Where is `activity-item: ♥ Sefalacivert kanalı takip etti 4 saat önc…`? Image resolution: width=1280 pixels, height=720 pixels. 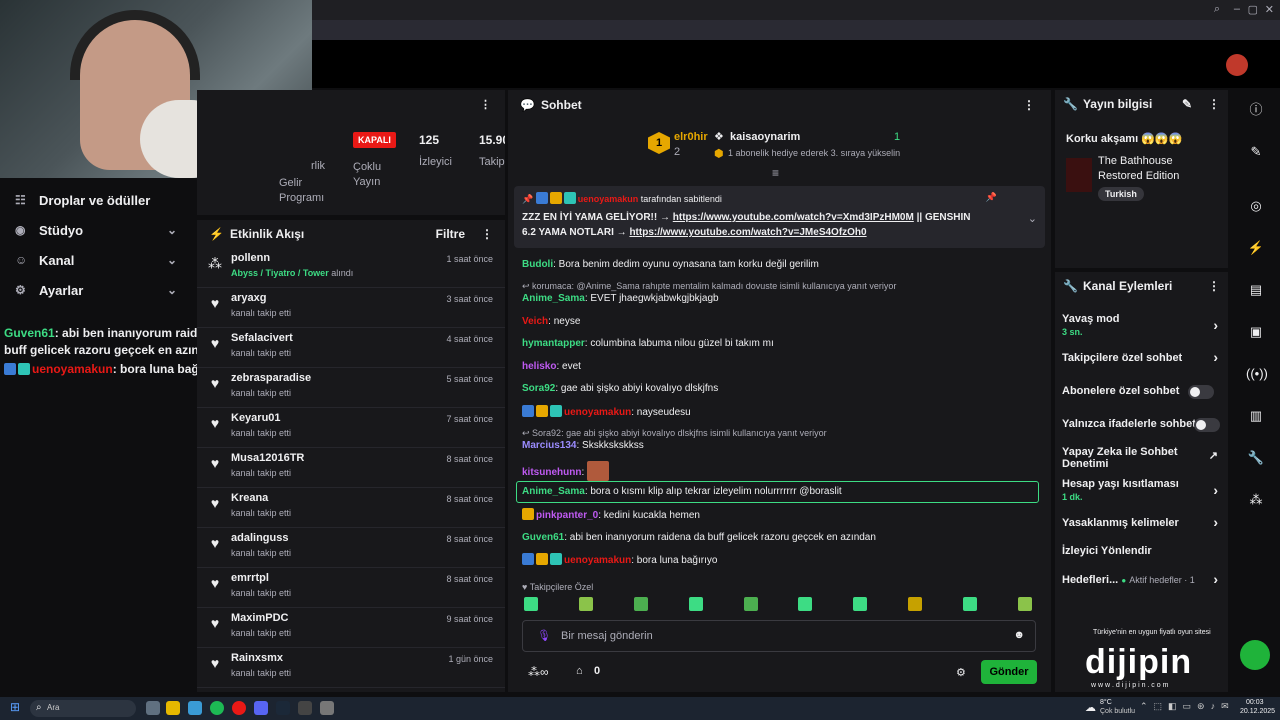 activity-item: ♥ Sefalacivert kanalı takip etti 4 saat önc… is located at coordinates (351, 348).